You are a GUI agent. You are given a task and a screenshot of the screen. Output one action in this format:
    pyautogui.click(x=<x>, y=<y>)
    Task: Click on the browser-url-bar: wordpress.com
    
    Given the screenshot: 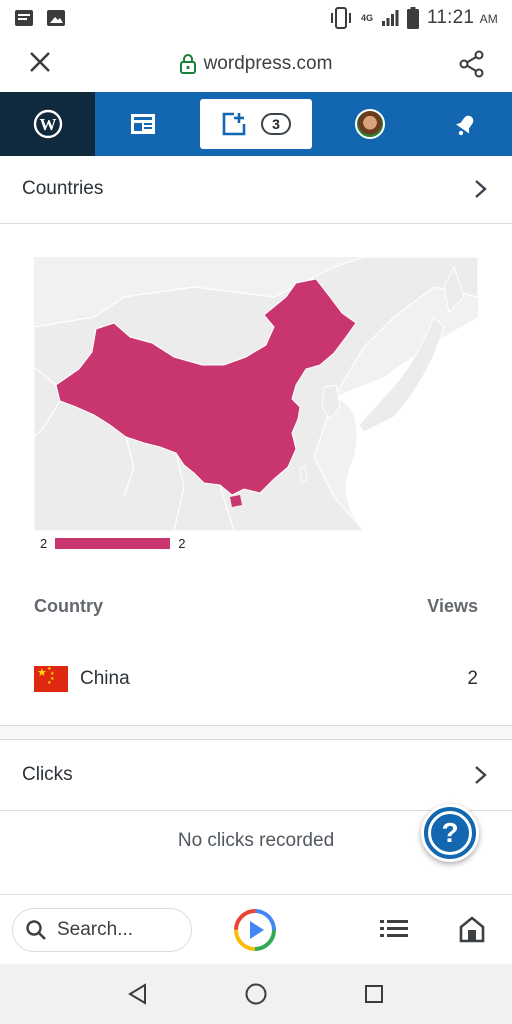 What is the action you would take?
    pyautogui.click(x=256, y=64)
    